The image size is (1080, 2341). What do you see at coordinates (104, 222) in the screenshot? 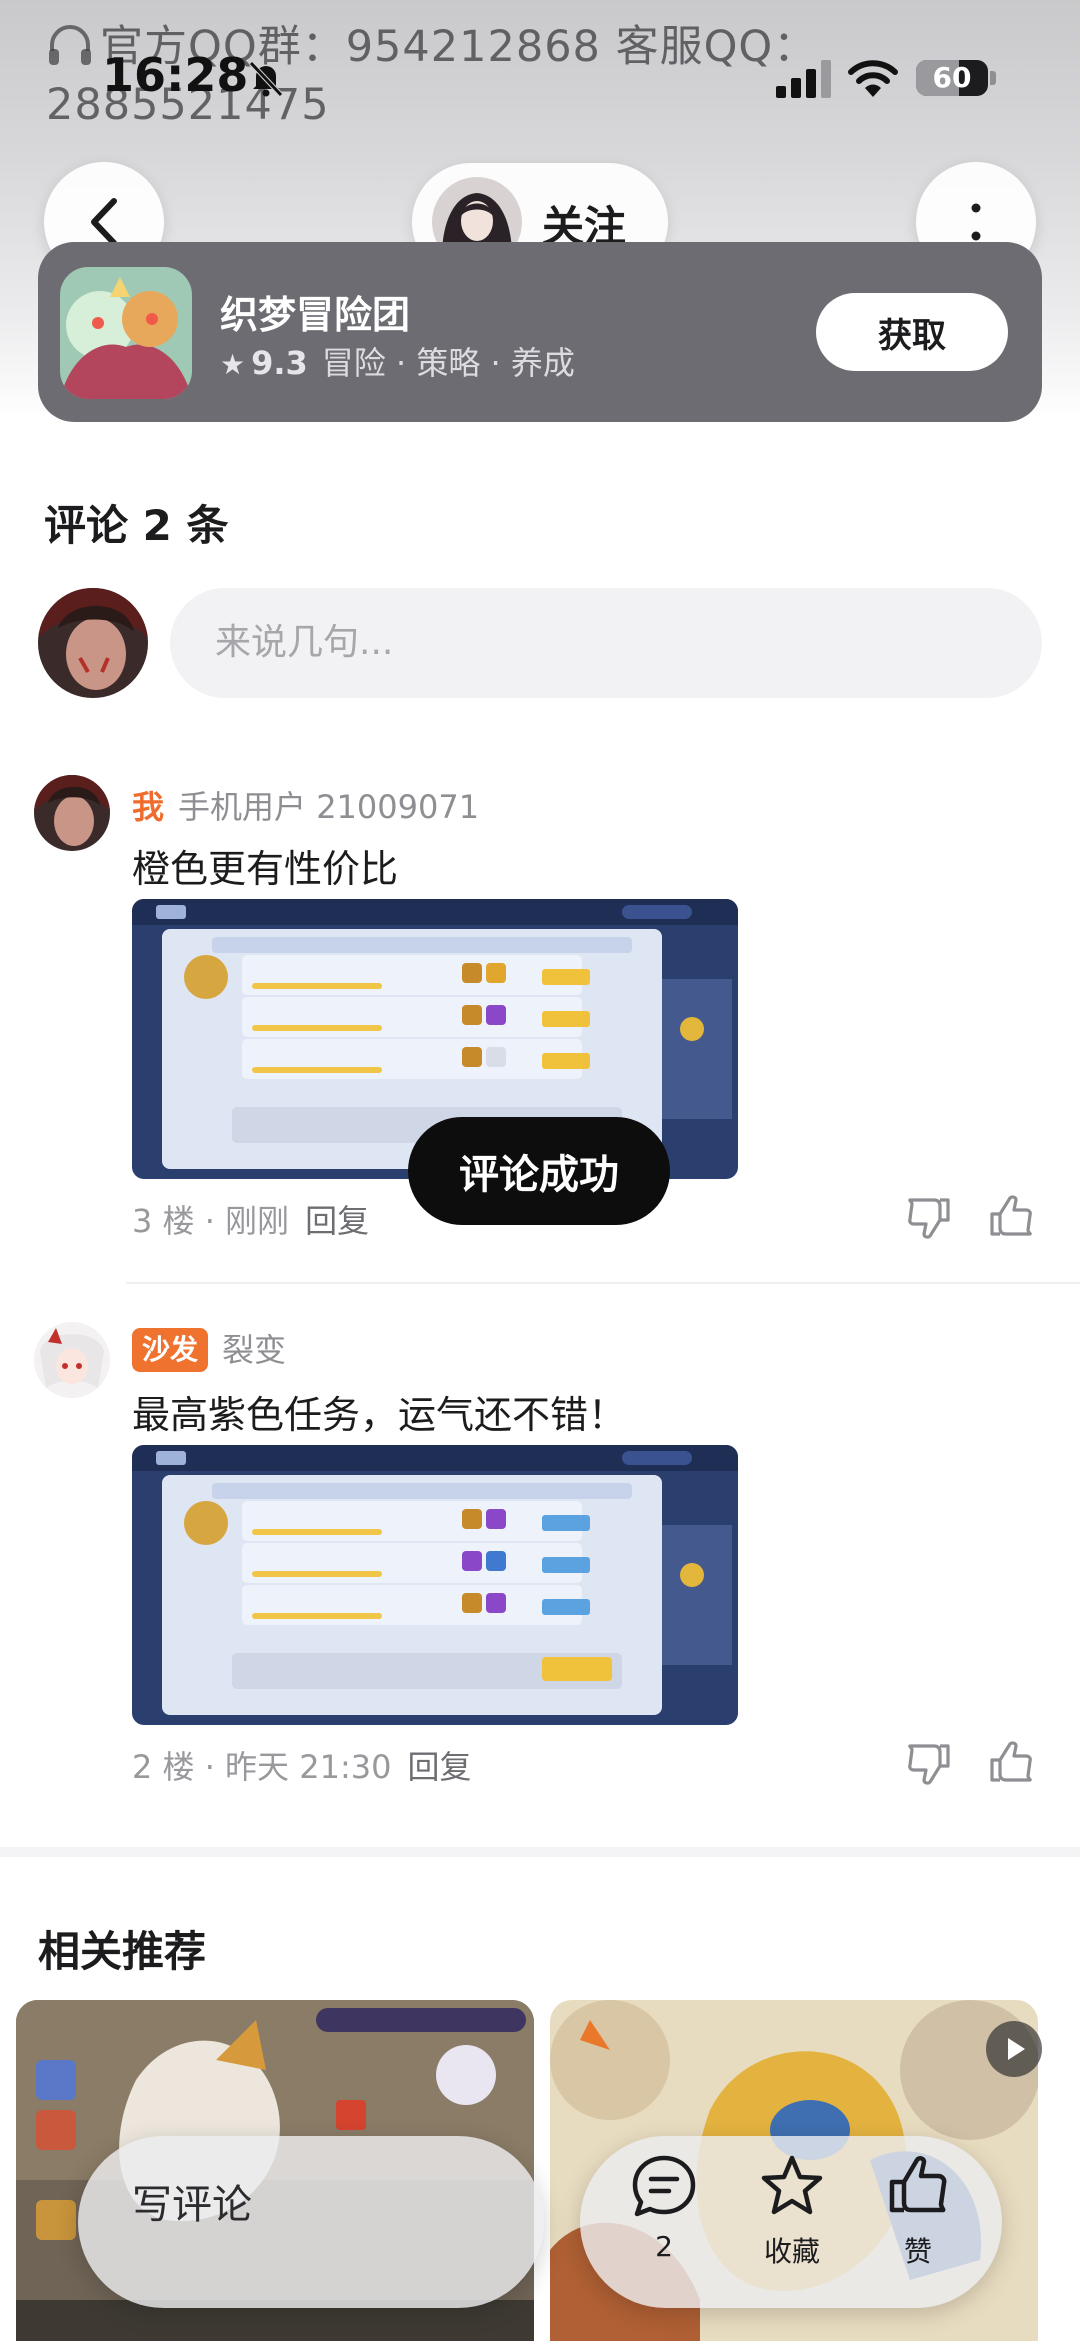
I see `back-icon` at bounding box center [104, 222].